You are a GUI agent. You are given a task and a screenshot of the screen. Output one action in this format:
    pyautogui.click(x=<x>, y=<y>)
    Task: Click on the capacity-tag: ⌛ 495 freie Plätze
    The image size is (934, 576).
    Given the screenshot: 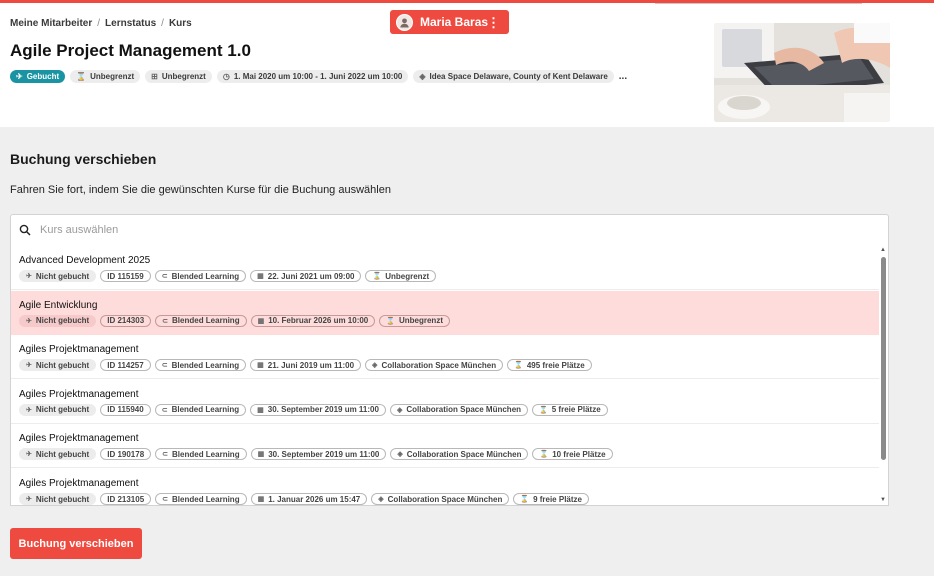 What is the action you would take?
    pyautogui.click(x=549, y=365)
    